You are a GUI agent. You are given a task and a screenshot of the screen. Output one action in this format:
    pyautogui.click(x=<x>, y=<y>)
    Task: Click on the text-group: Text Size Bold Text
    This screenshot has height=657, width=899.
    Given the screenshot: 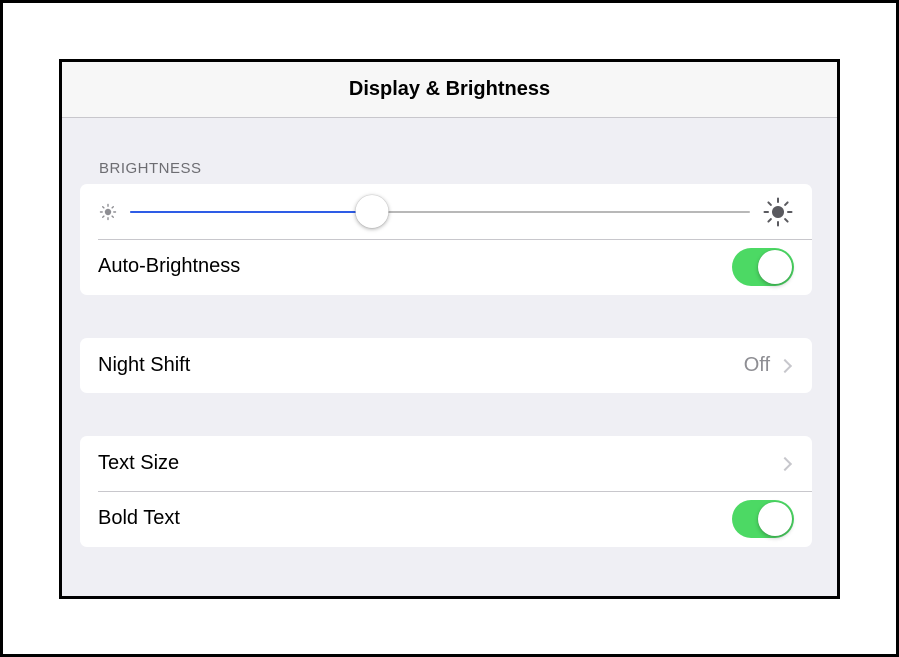 What is the action you would take?
    pyautogui.click(x=446, y=491)
    